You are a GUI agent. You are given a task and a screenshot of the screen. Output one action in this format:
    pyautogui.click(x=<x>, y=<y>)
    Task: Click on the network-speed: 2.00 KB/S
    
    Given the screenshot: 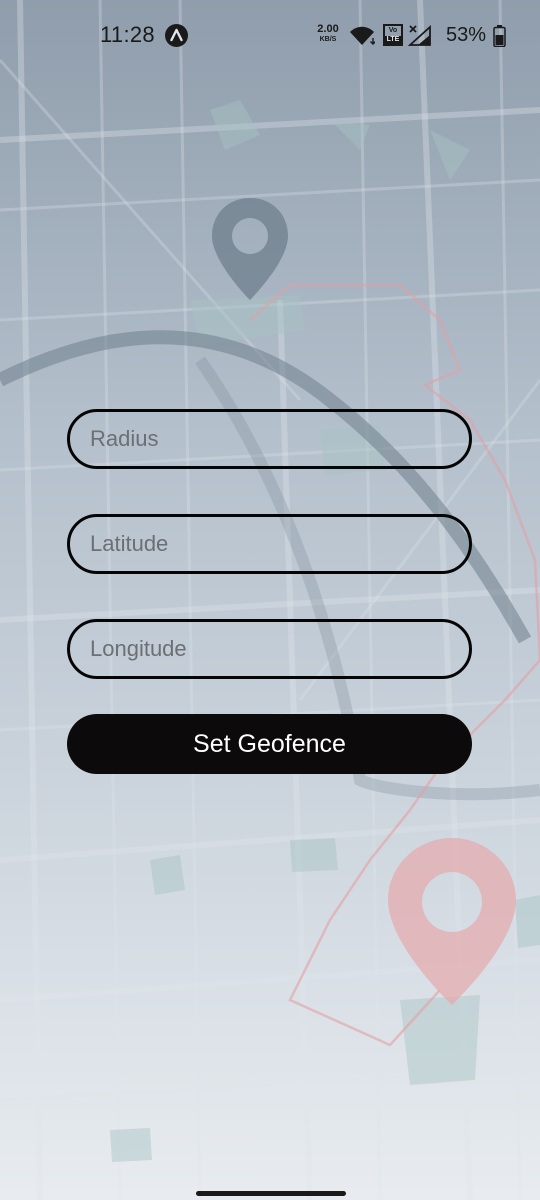 What is the action you would take?
    pyautogui.click(x=328, y=33)
    